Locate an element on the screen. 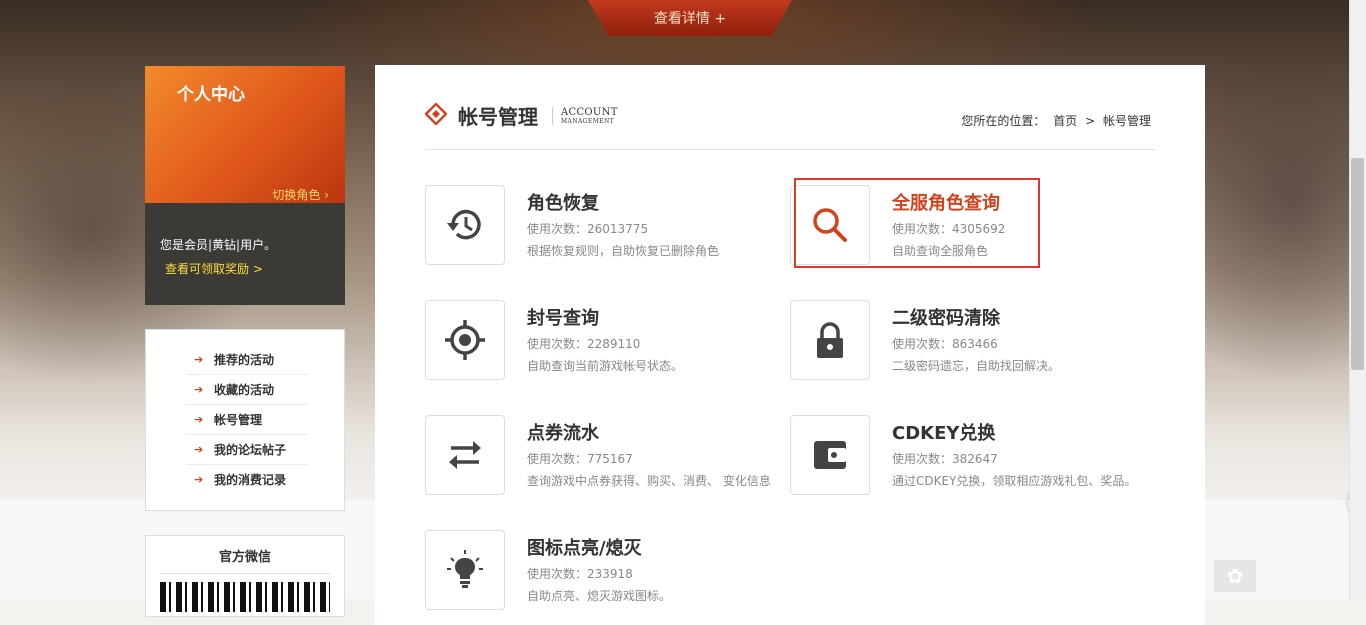 Image resolution: width=1366 pixels, height=625 pixels. sidebar-item-recommended-activities: ➔ 推荐的活动 is located at coordinates (247, 360).